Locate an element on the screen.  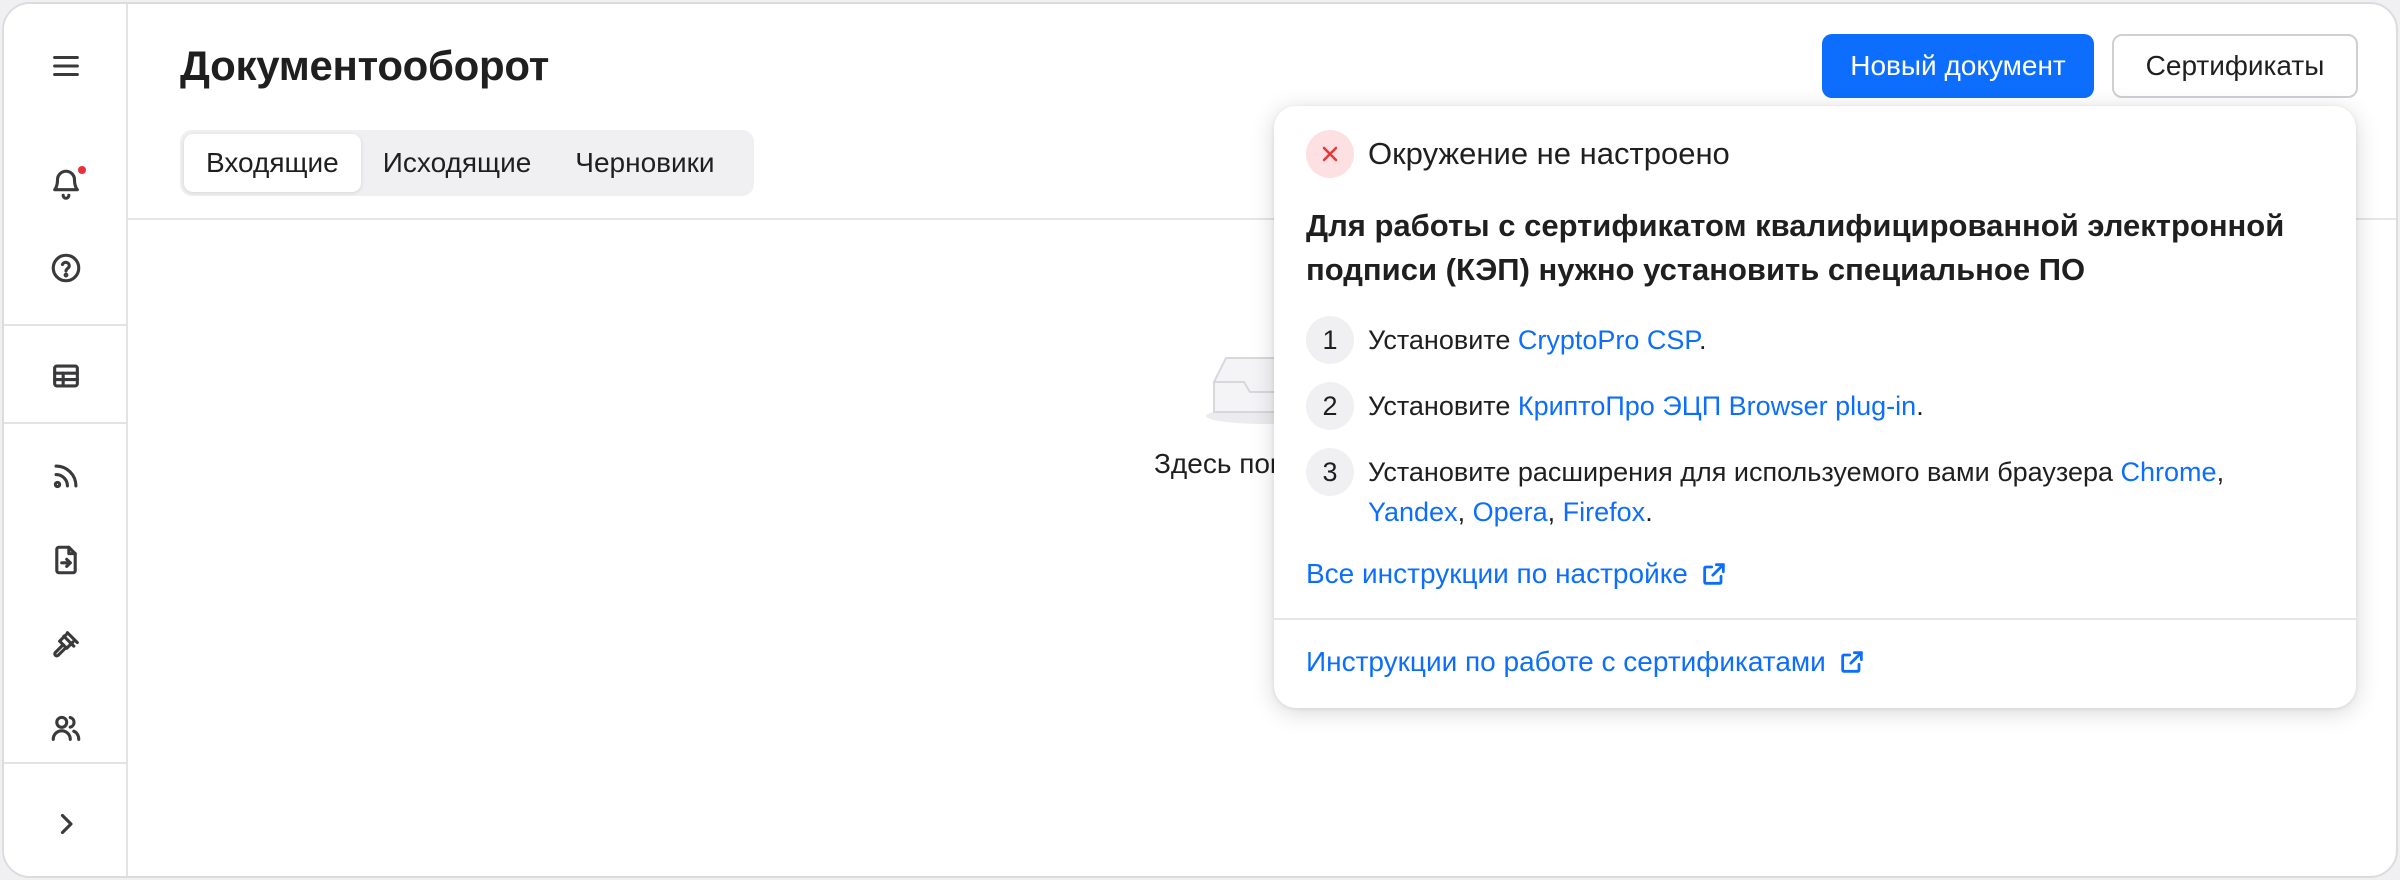
chevron-right-icon is located at coordinates (66, 824).